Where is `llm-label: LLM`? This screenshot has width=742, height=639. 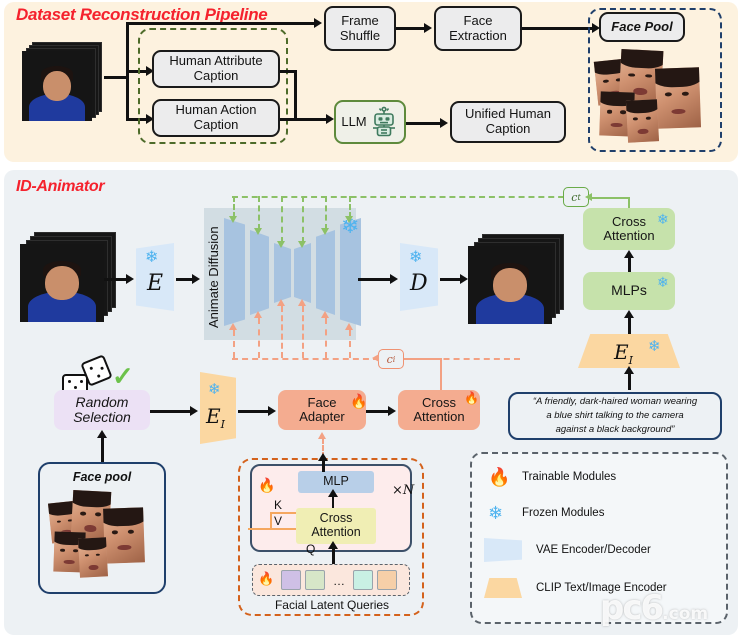
llm-label: LLM is located at coordinates (354, 121).